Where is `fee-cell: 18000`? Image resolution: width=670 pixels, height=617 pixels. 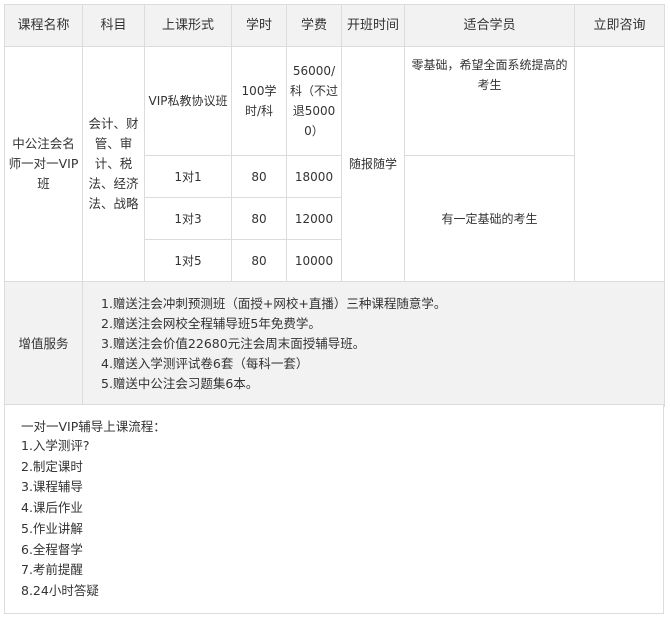 fee-cell: 18000 is located at coordinates (314, 176).